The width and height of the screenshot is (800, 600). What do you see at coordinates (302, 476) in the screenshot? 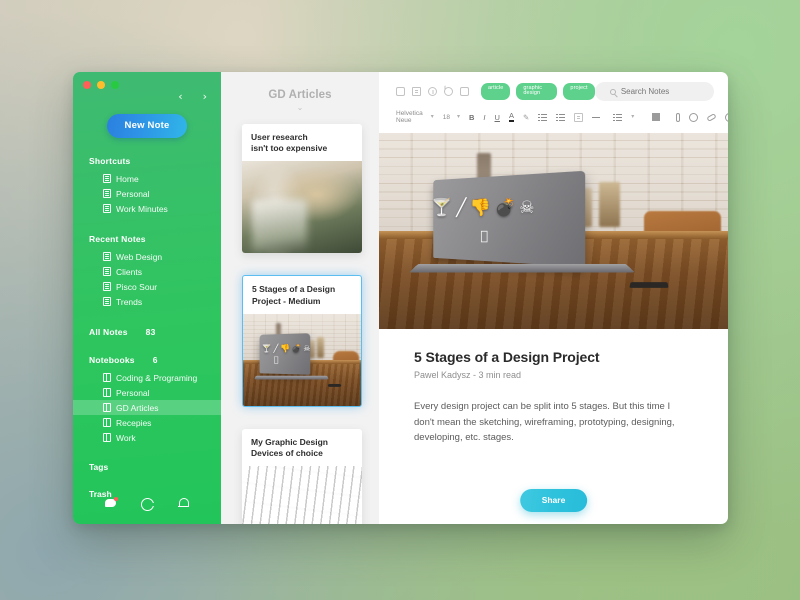
I see `note-card-my-graphic-design-devices: My Graphic Design Devices of choice` at bounding box center [302, 476].